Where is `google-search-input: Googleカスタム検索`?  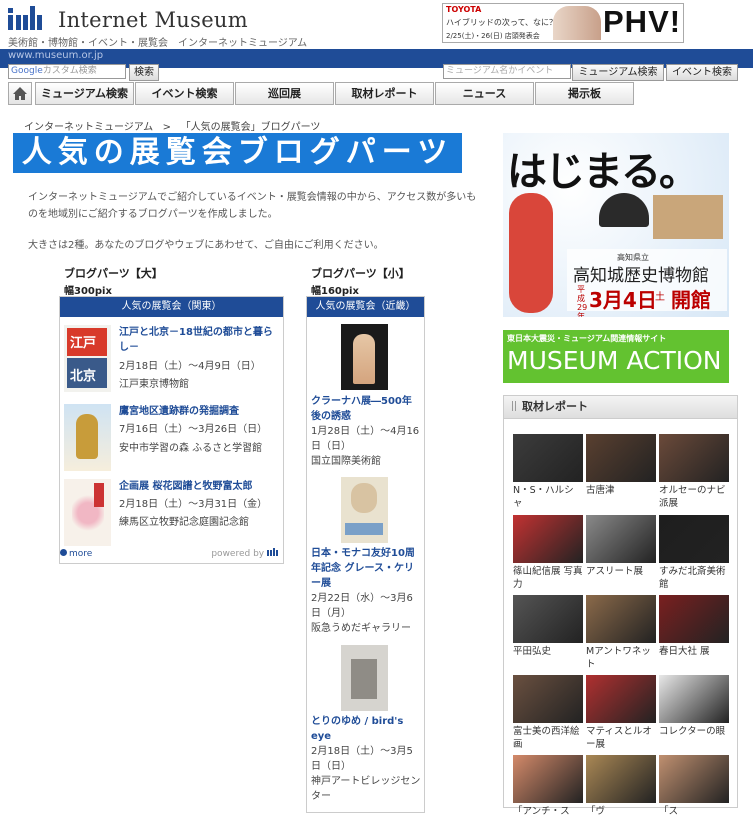 google-search-input: Googleカスタム検索 is located at coordinates (67, 71).